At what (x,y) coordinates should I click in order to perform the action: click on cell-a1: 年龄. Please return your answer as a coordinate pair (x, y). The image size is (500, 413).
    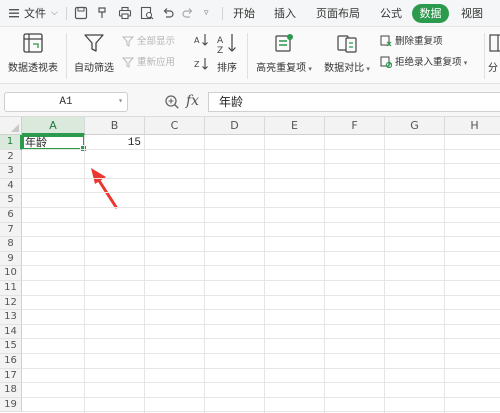
    Looking at the image, I should click on (36, 143).